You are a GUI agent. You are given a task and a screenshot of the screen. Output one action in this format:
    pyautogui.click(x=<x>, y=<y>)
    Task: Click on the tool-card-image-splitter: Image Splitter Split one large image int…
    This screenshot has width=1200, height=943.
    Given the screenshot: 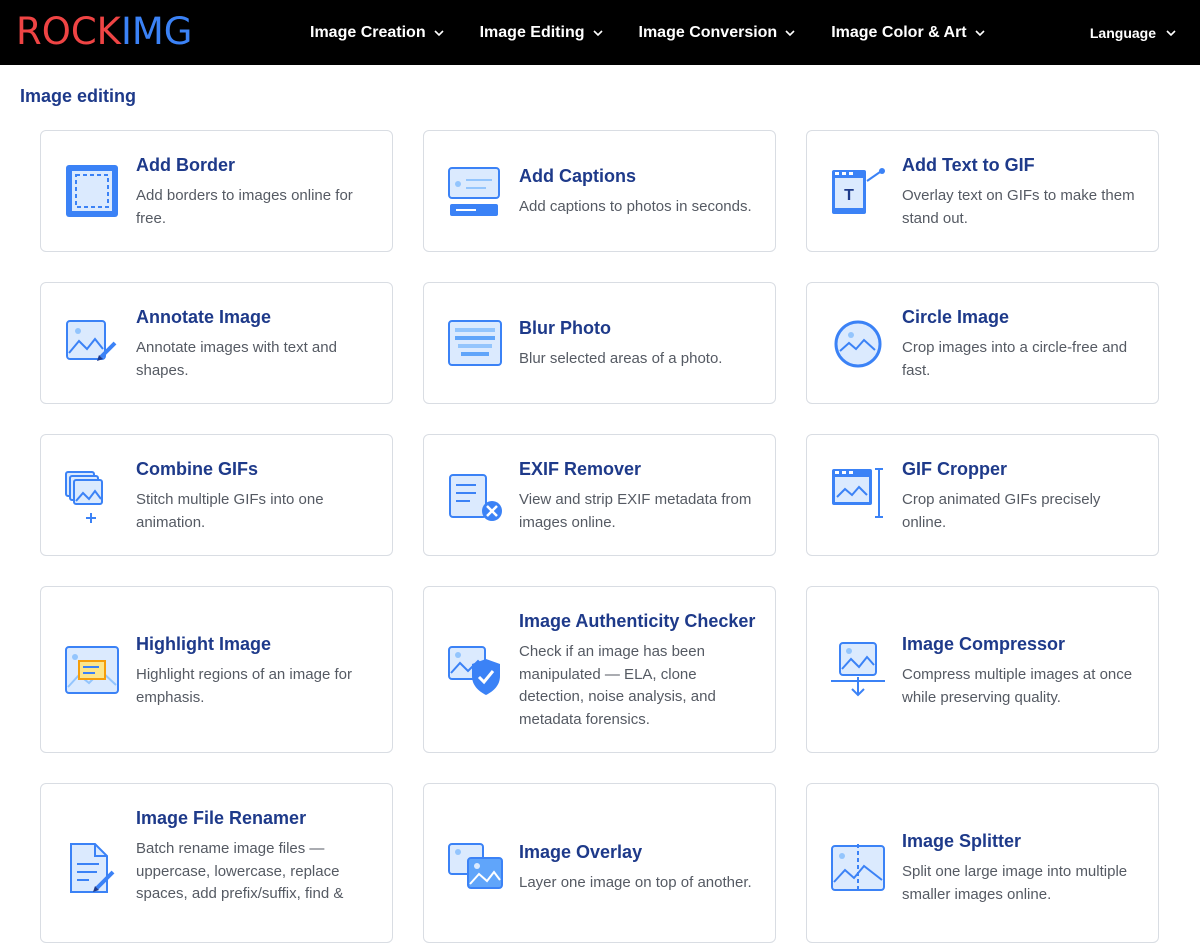 What is the action you would take?
    pyautogui.click(x=982, y=863)
    